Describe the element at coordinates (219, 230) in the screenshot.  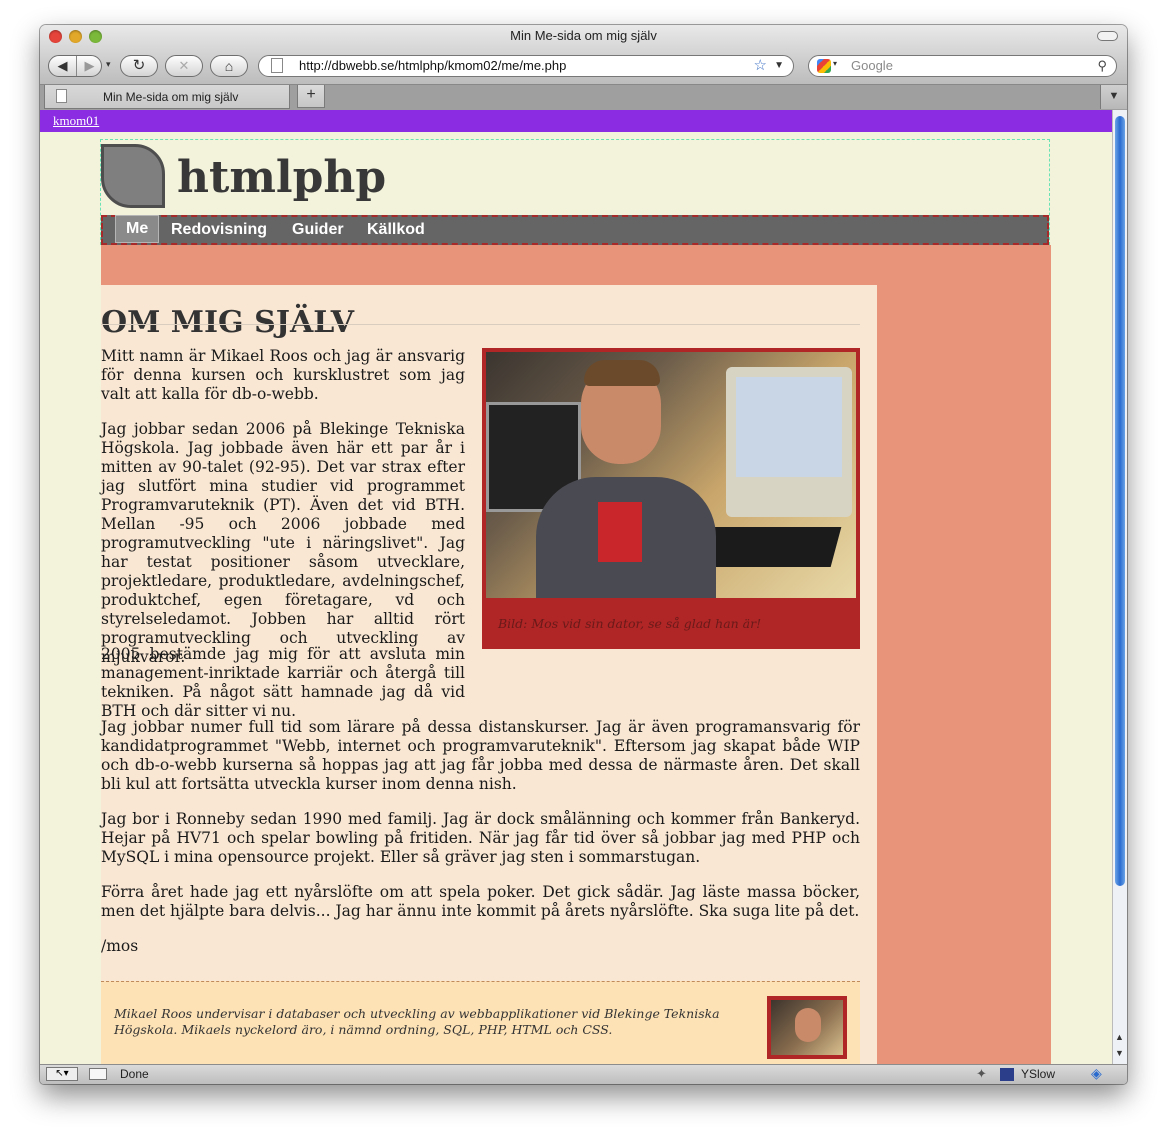
I see `nav-item-redovisning: Redovisning` at that location.